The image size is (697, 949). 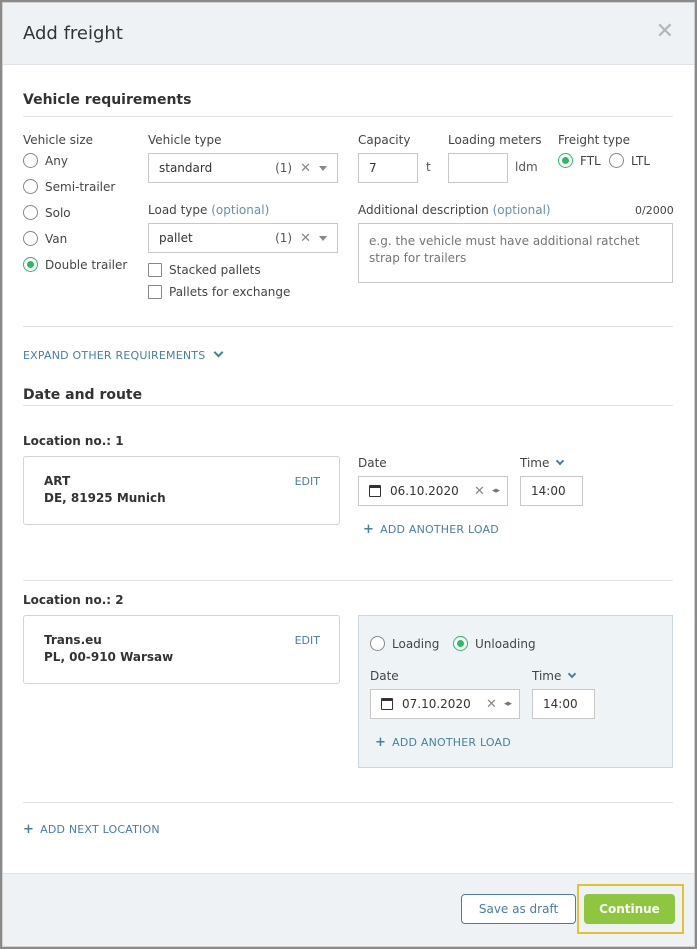 I want to click on location-1-title: Location no.: 1, so click(x=73, y=441).